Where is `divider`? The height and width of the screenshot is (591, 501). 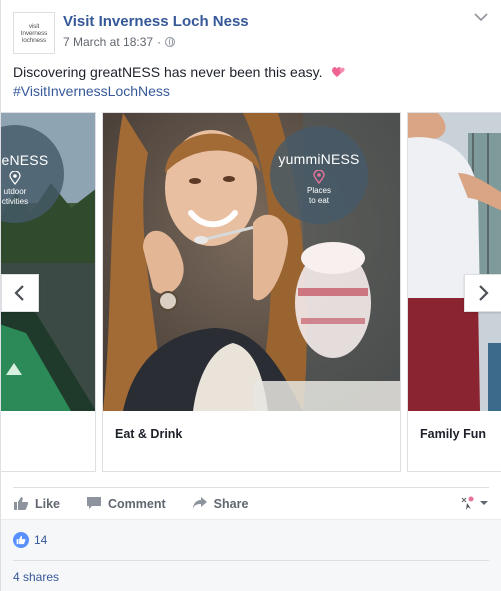
divider is located at coordinates (251, 560).